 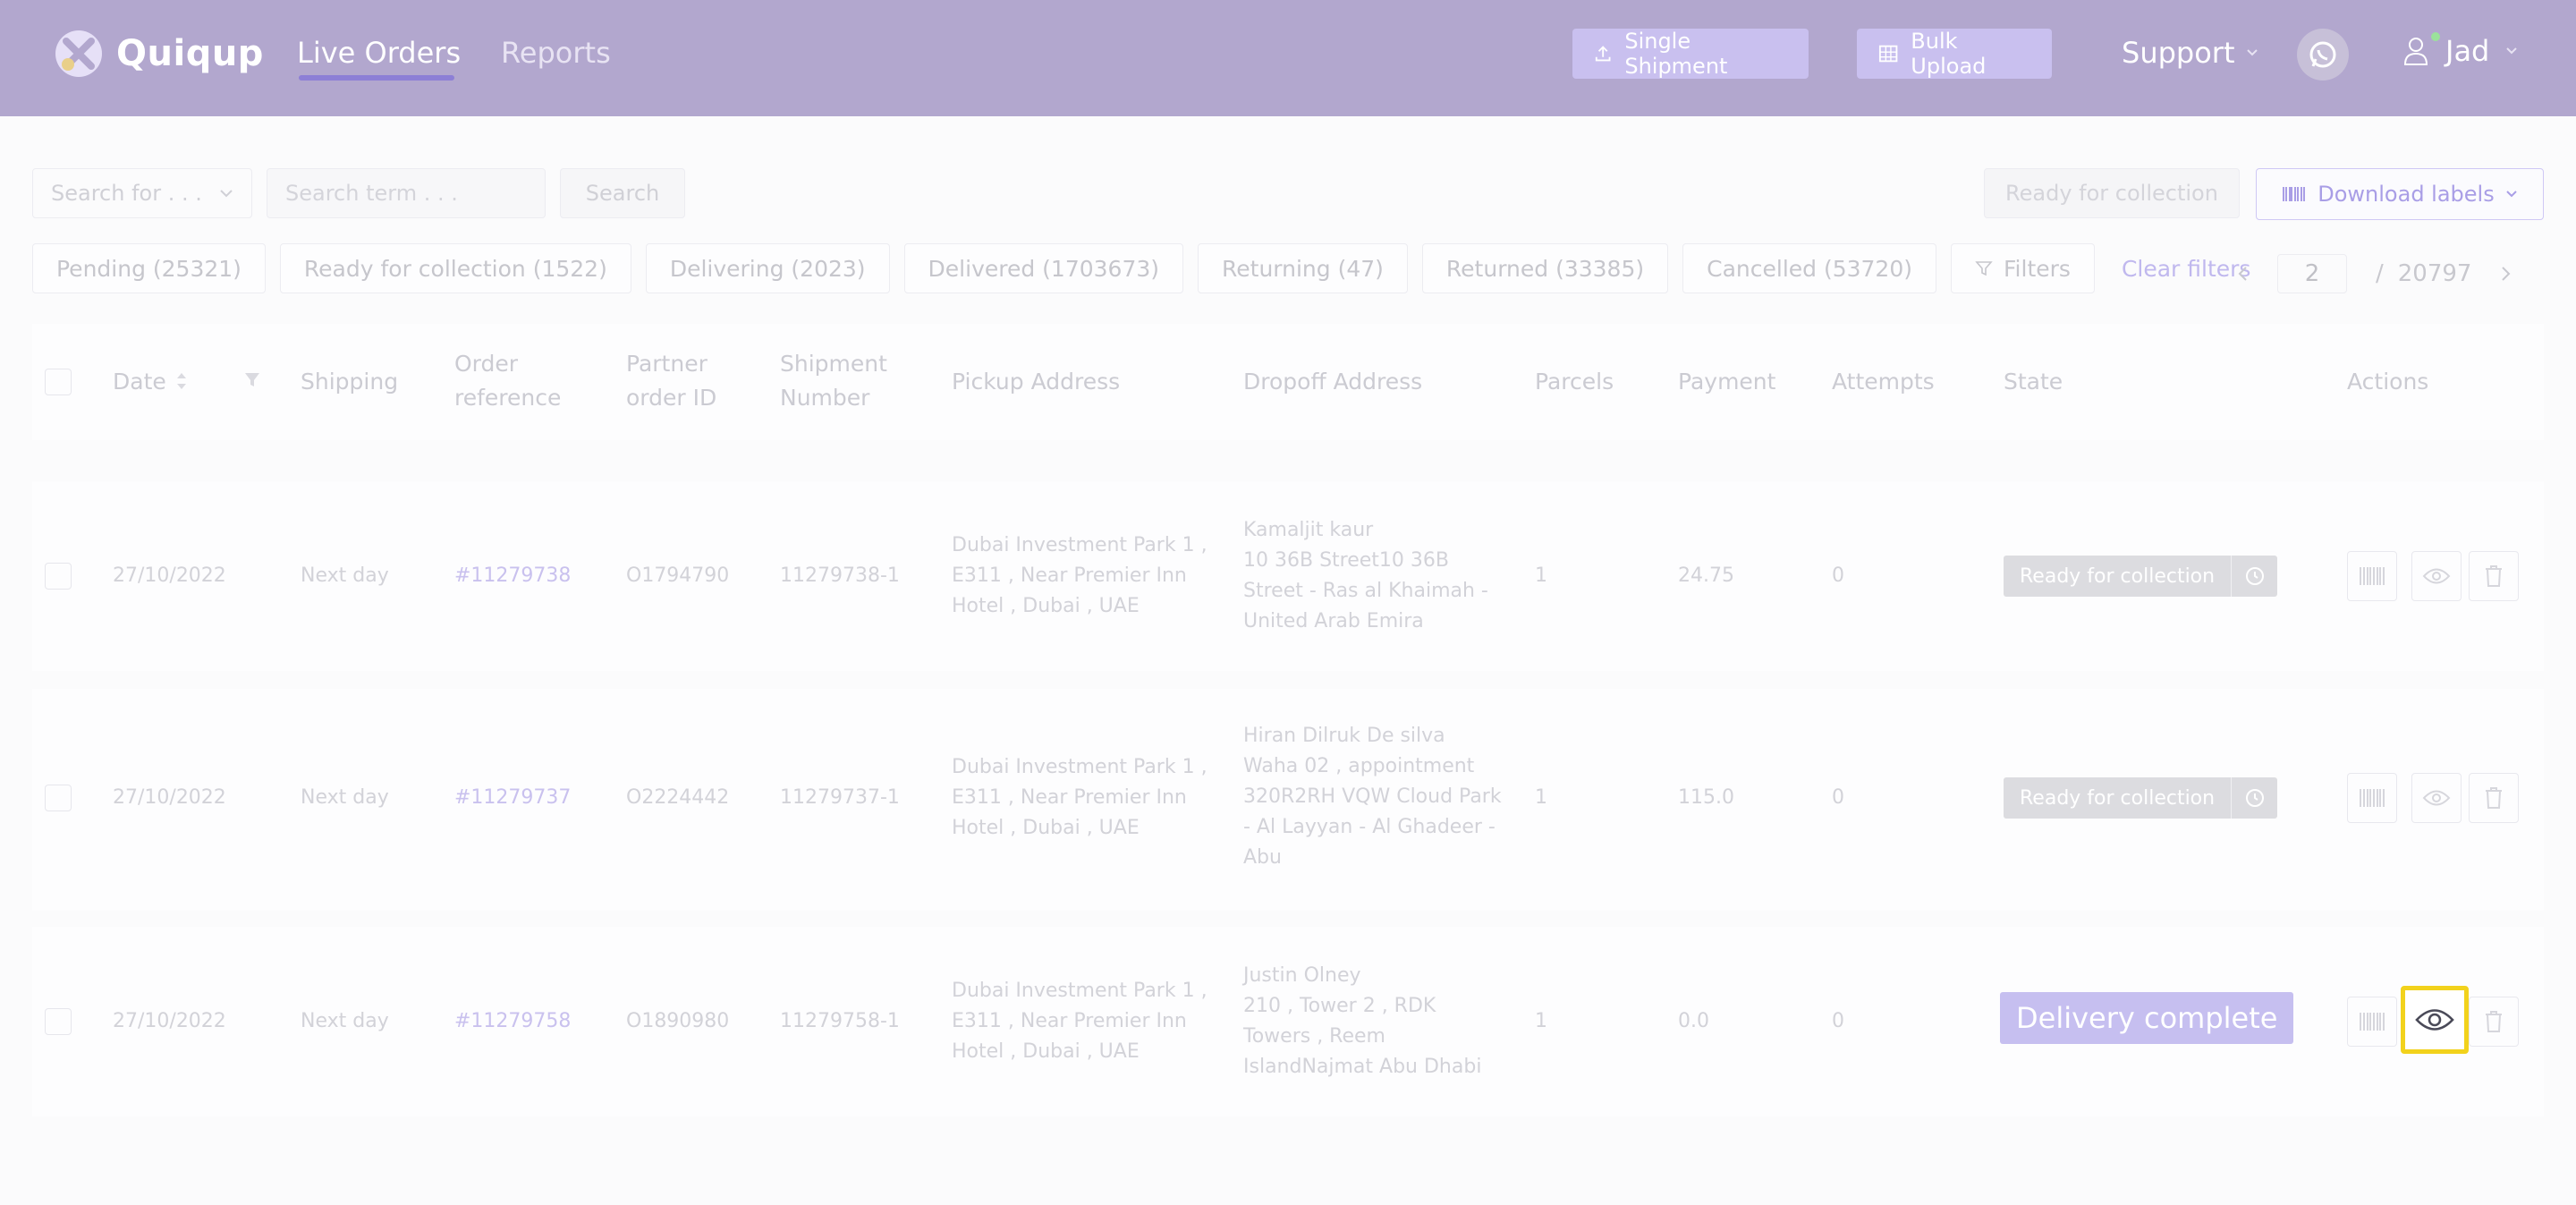 What do you see at coordinates (1369, 827) in the screenshot?
I see `row-dropoff-line: - Al Layyan - Al Ghadeer -` at bounding box center [1369, 827].